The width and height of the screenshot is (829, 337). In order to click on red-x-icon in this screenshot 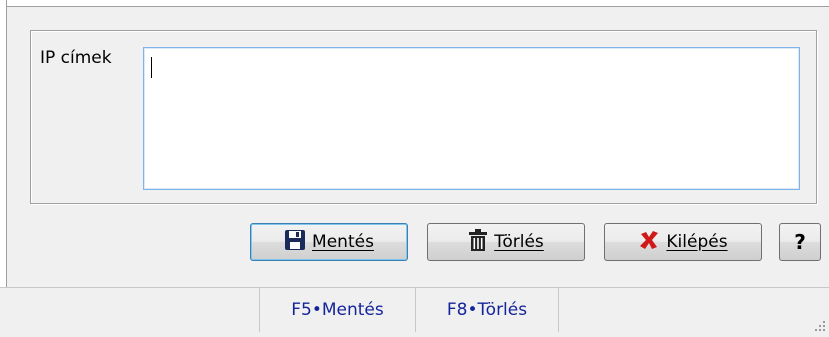, I will do `click(649, 242)`.